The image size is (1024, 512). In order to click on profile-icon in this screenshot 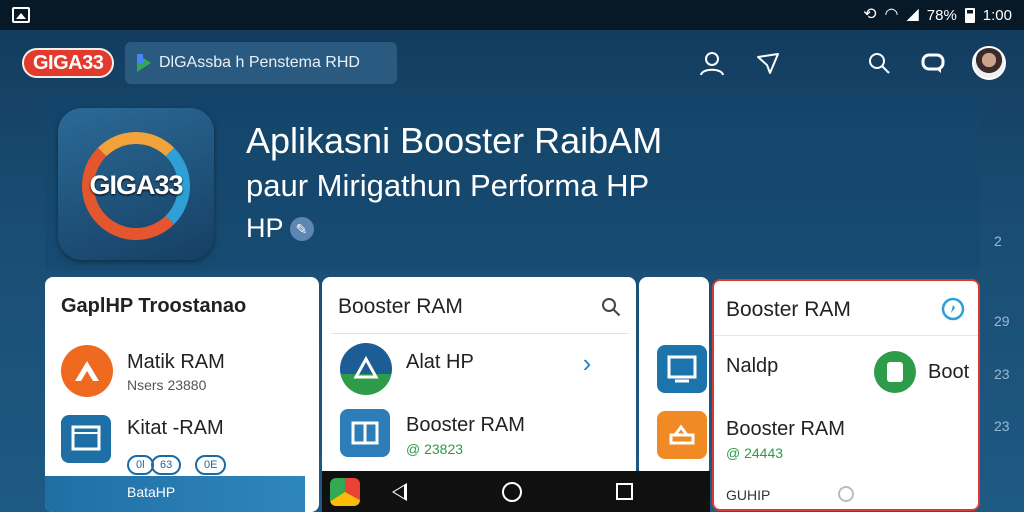, I will do `click(712, 63)`.